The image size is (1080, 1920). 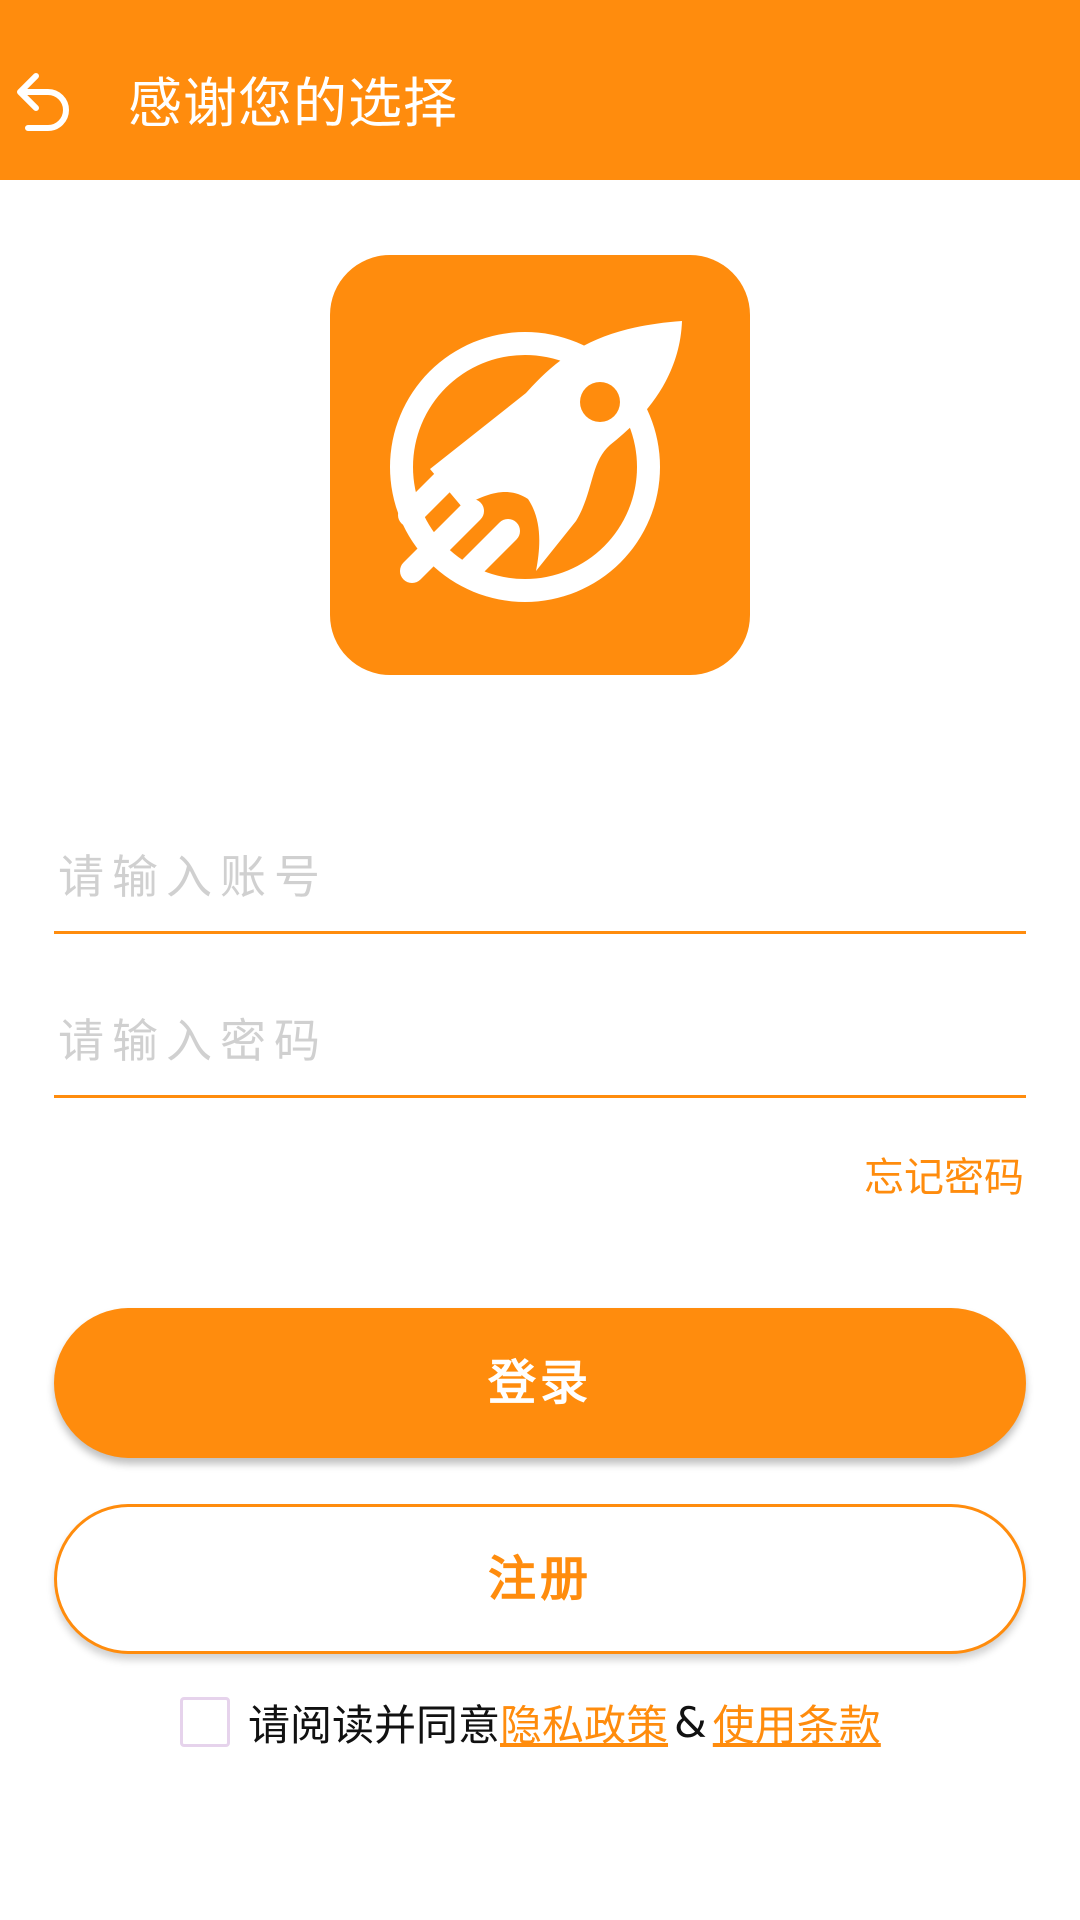 What do you see at coordinates (944, 1178) in the screenshot?
I see `forgot-password-link: 忘记密码` at bounding box center [944, 1178].